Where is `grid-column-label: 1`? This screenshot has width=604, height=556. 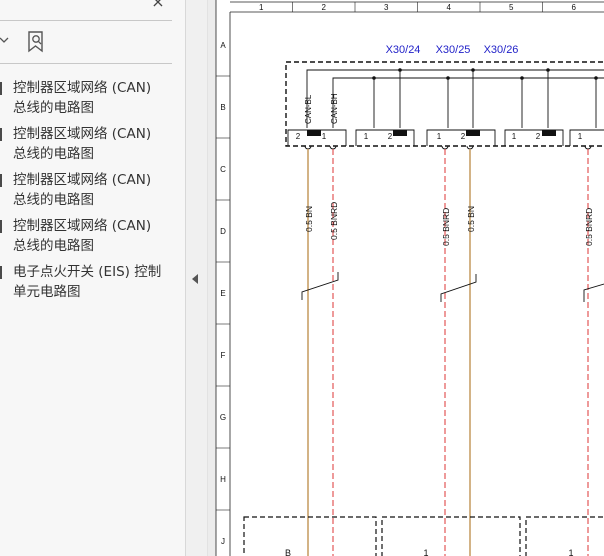 grid-column-label: 1 is located at coordinates (261, 7).